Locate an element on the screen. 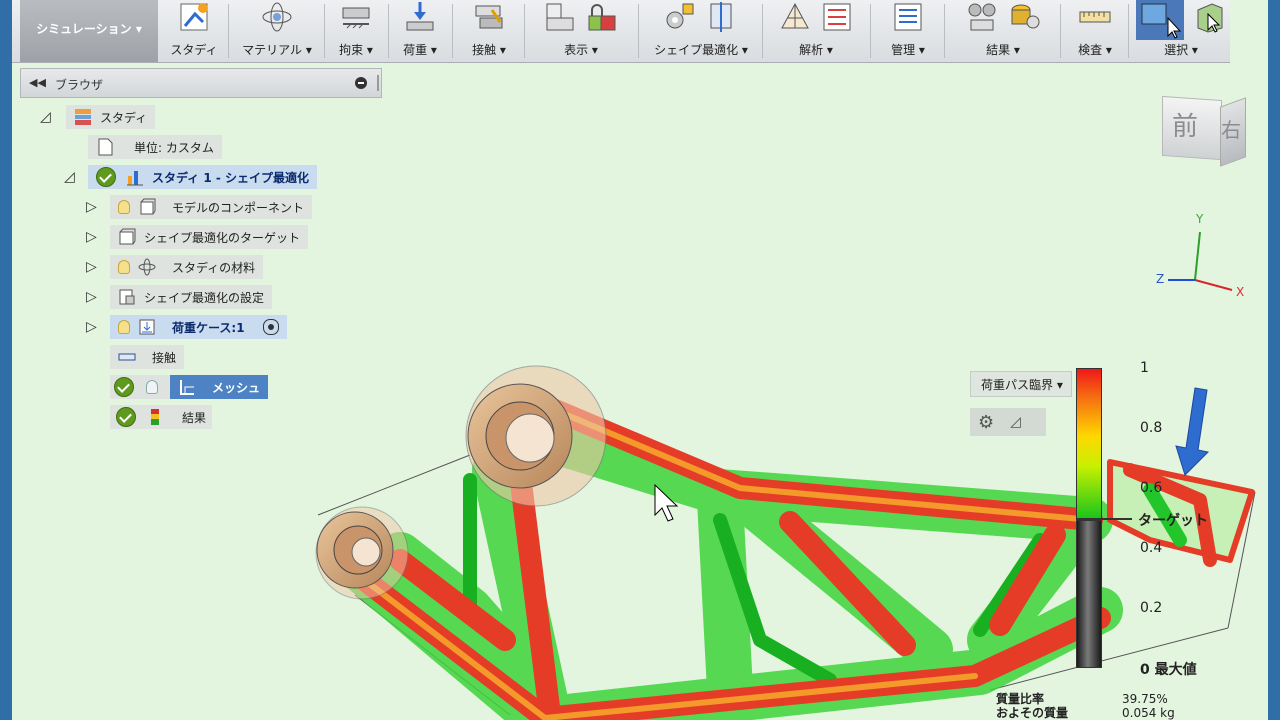 Image resolution: width=1280 pixels, height=720 pixels. browser-minimize-icon is located at coordinates (361, 83).